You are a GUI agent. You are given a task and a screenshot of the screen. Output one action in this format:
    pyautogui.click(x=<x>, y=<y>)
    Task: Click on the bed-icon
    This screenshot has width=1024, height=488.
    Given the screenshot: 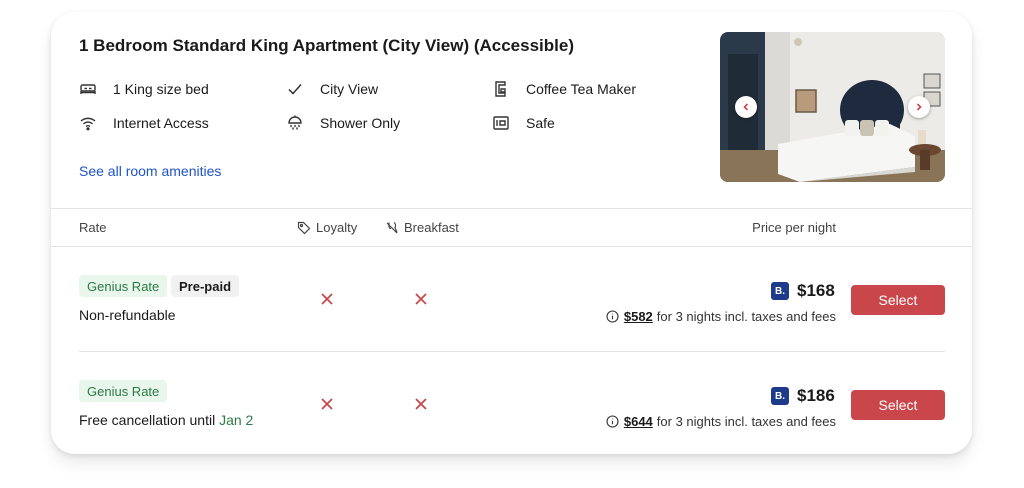 What is the action you would take?
    pyautogui.click(x=88, y=89)
    